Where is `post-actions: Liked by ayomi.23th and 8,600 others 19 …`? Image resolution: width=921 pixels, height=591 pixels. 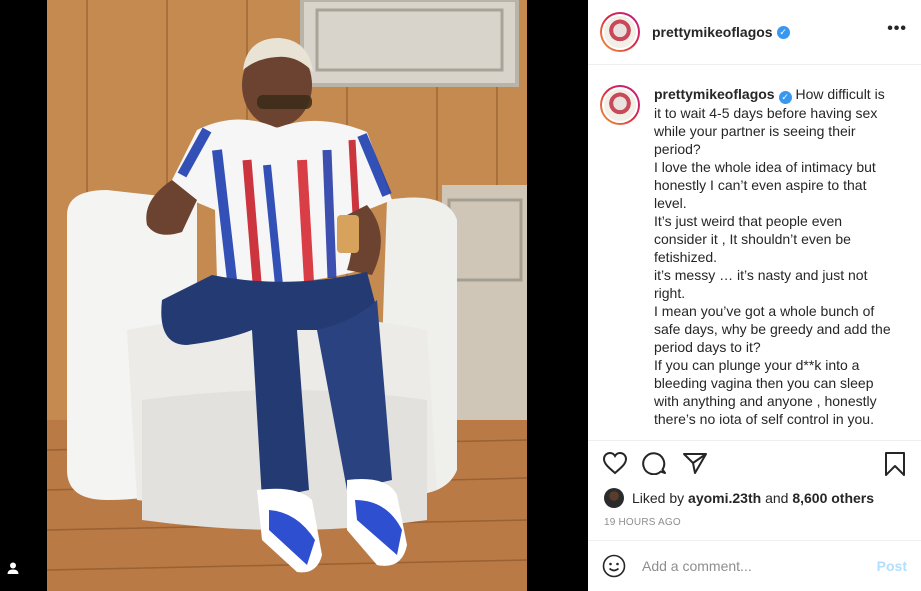 post-actions: Liked by ayomi.23th and 8,600 others 19 … is located at coordinates (754, 490).